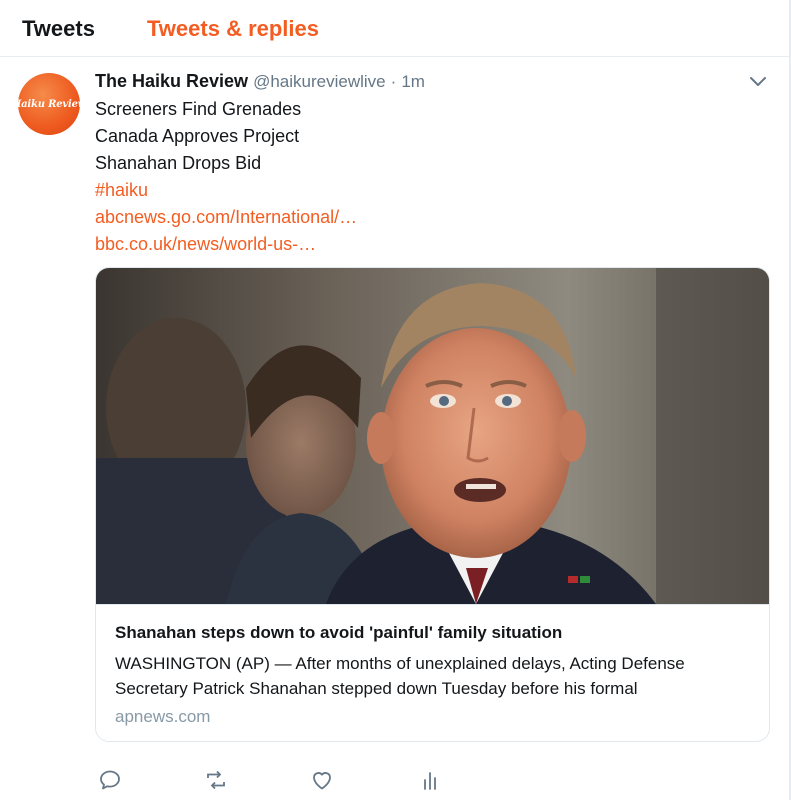 This screenshot has width=791, height=800. Describe the element at coordinates (394, 28) in the screenshot. I see `profile-tabs: Tweets Tweets & replies` at that location.